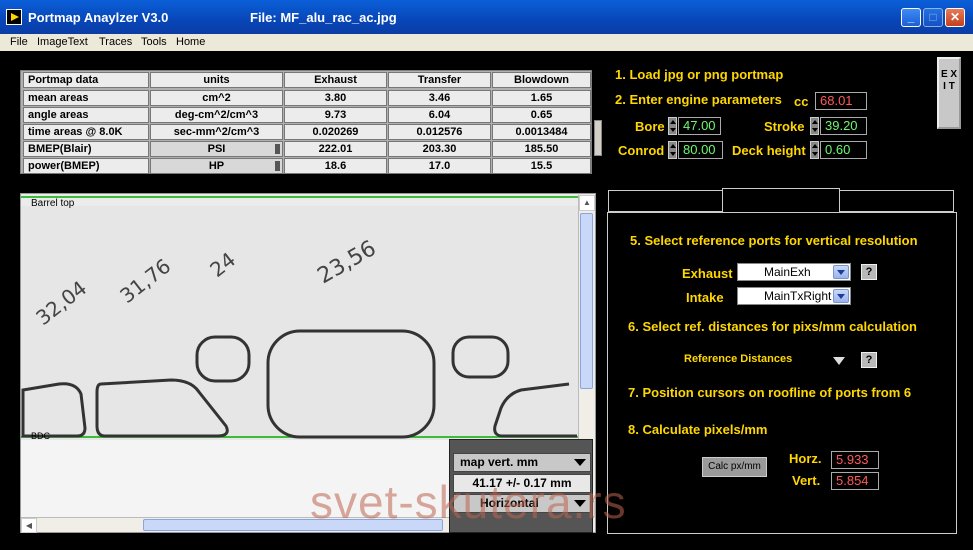 The image size is (973, 550). What do you see at coordinates (86, 149) in the screenshot?
I see `table-row-label: BMEP(Blair)` at bounding box center [86, 149].